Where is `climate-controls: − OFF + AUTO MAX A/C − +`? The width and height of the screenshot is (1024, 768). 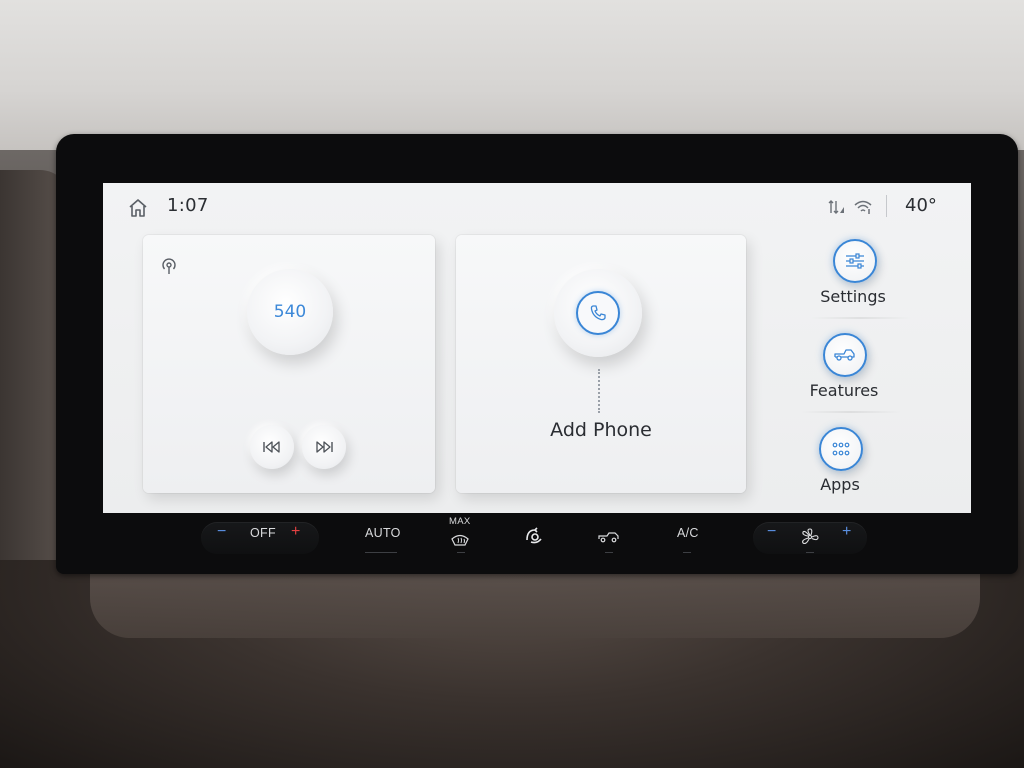
climate-controls: − OFF + AUTO MAX A/C − + is located at coordinates (537, 541).